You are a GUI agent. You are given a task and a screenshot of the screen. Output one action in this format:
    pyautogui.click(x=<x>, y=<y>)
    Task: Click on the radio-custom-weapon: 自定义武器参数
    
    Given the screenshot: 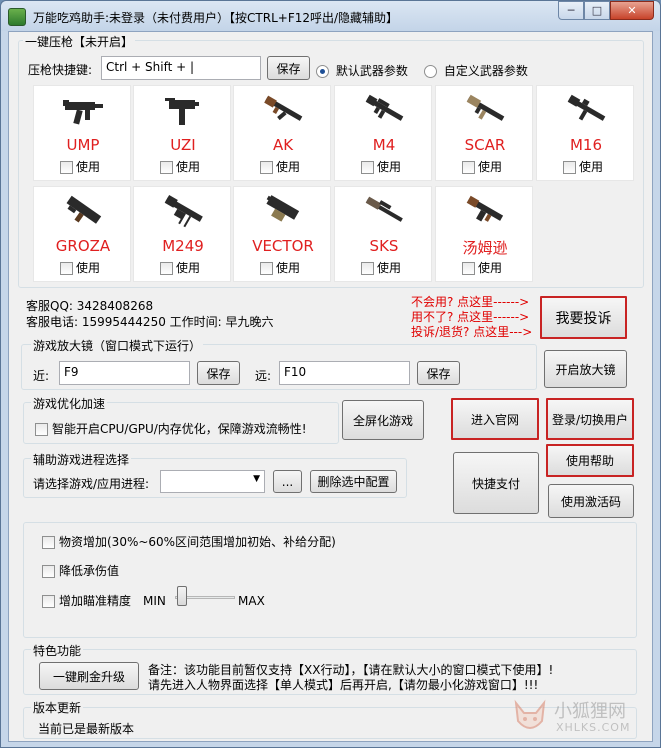 What is the action you would take?
    pyautogui.click(x=476, y=70)
    